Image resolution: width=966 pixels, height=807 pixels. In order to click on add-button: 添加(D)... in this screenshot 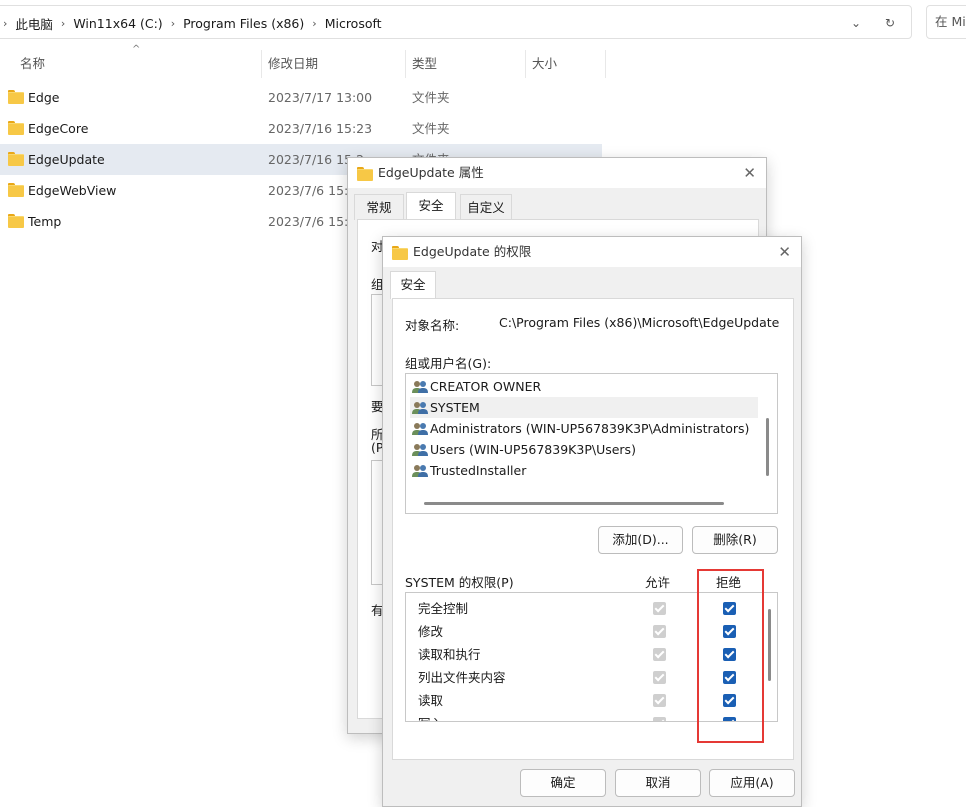, I will do `click(640, 540)`.